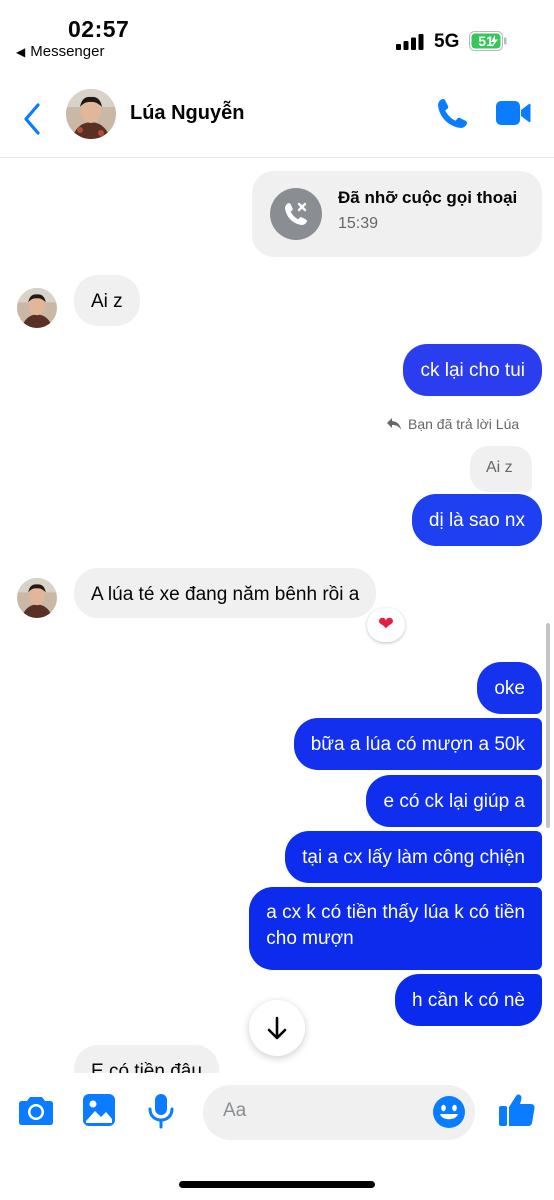 The height and width of the screenshot is (1200, 554). What do you see at coordinates (397, 214) in the screenshot?
I see `missed-call-card: Đã nhỡ cuộc gọi thoại 15:39` at bounding box center [397, 214].